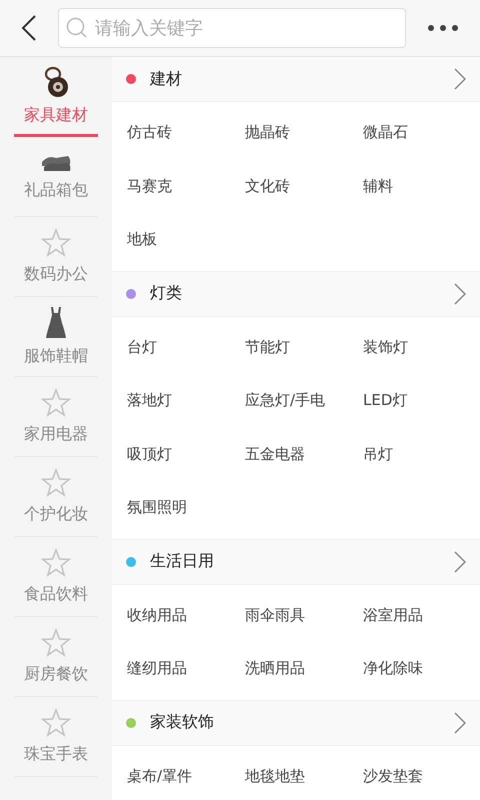 This screenshot has width=480, height=800. Describe the element at coordinates (304, 615) in the screenshot. I see `subcategory-link: 雨伞雨具` at that location.